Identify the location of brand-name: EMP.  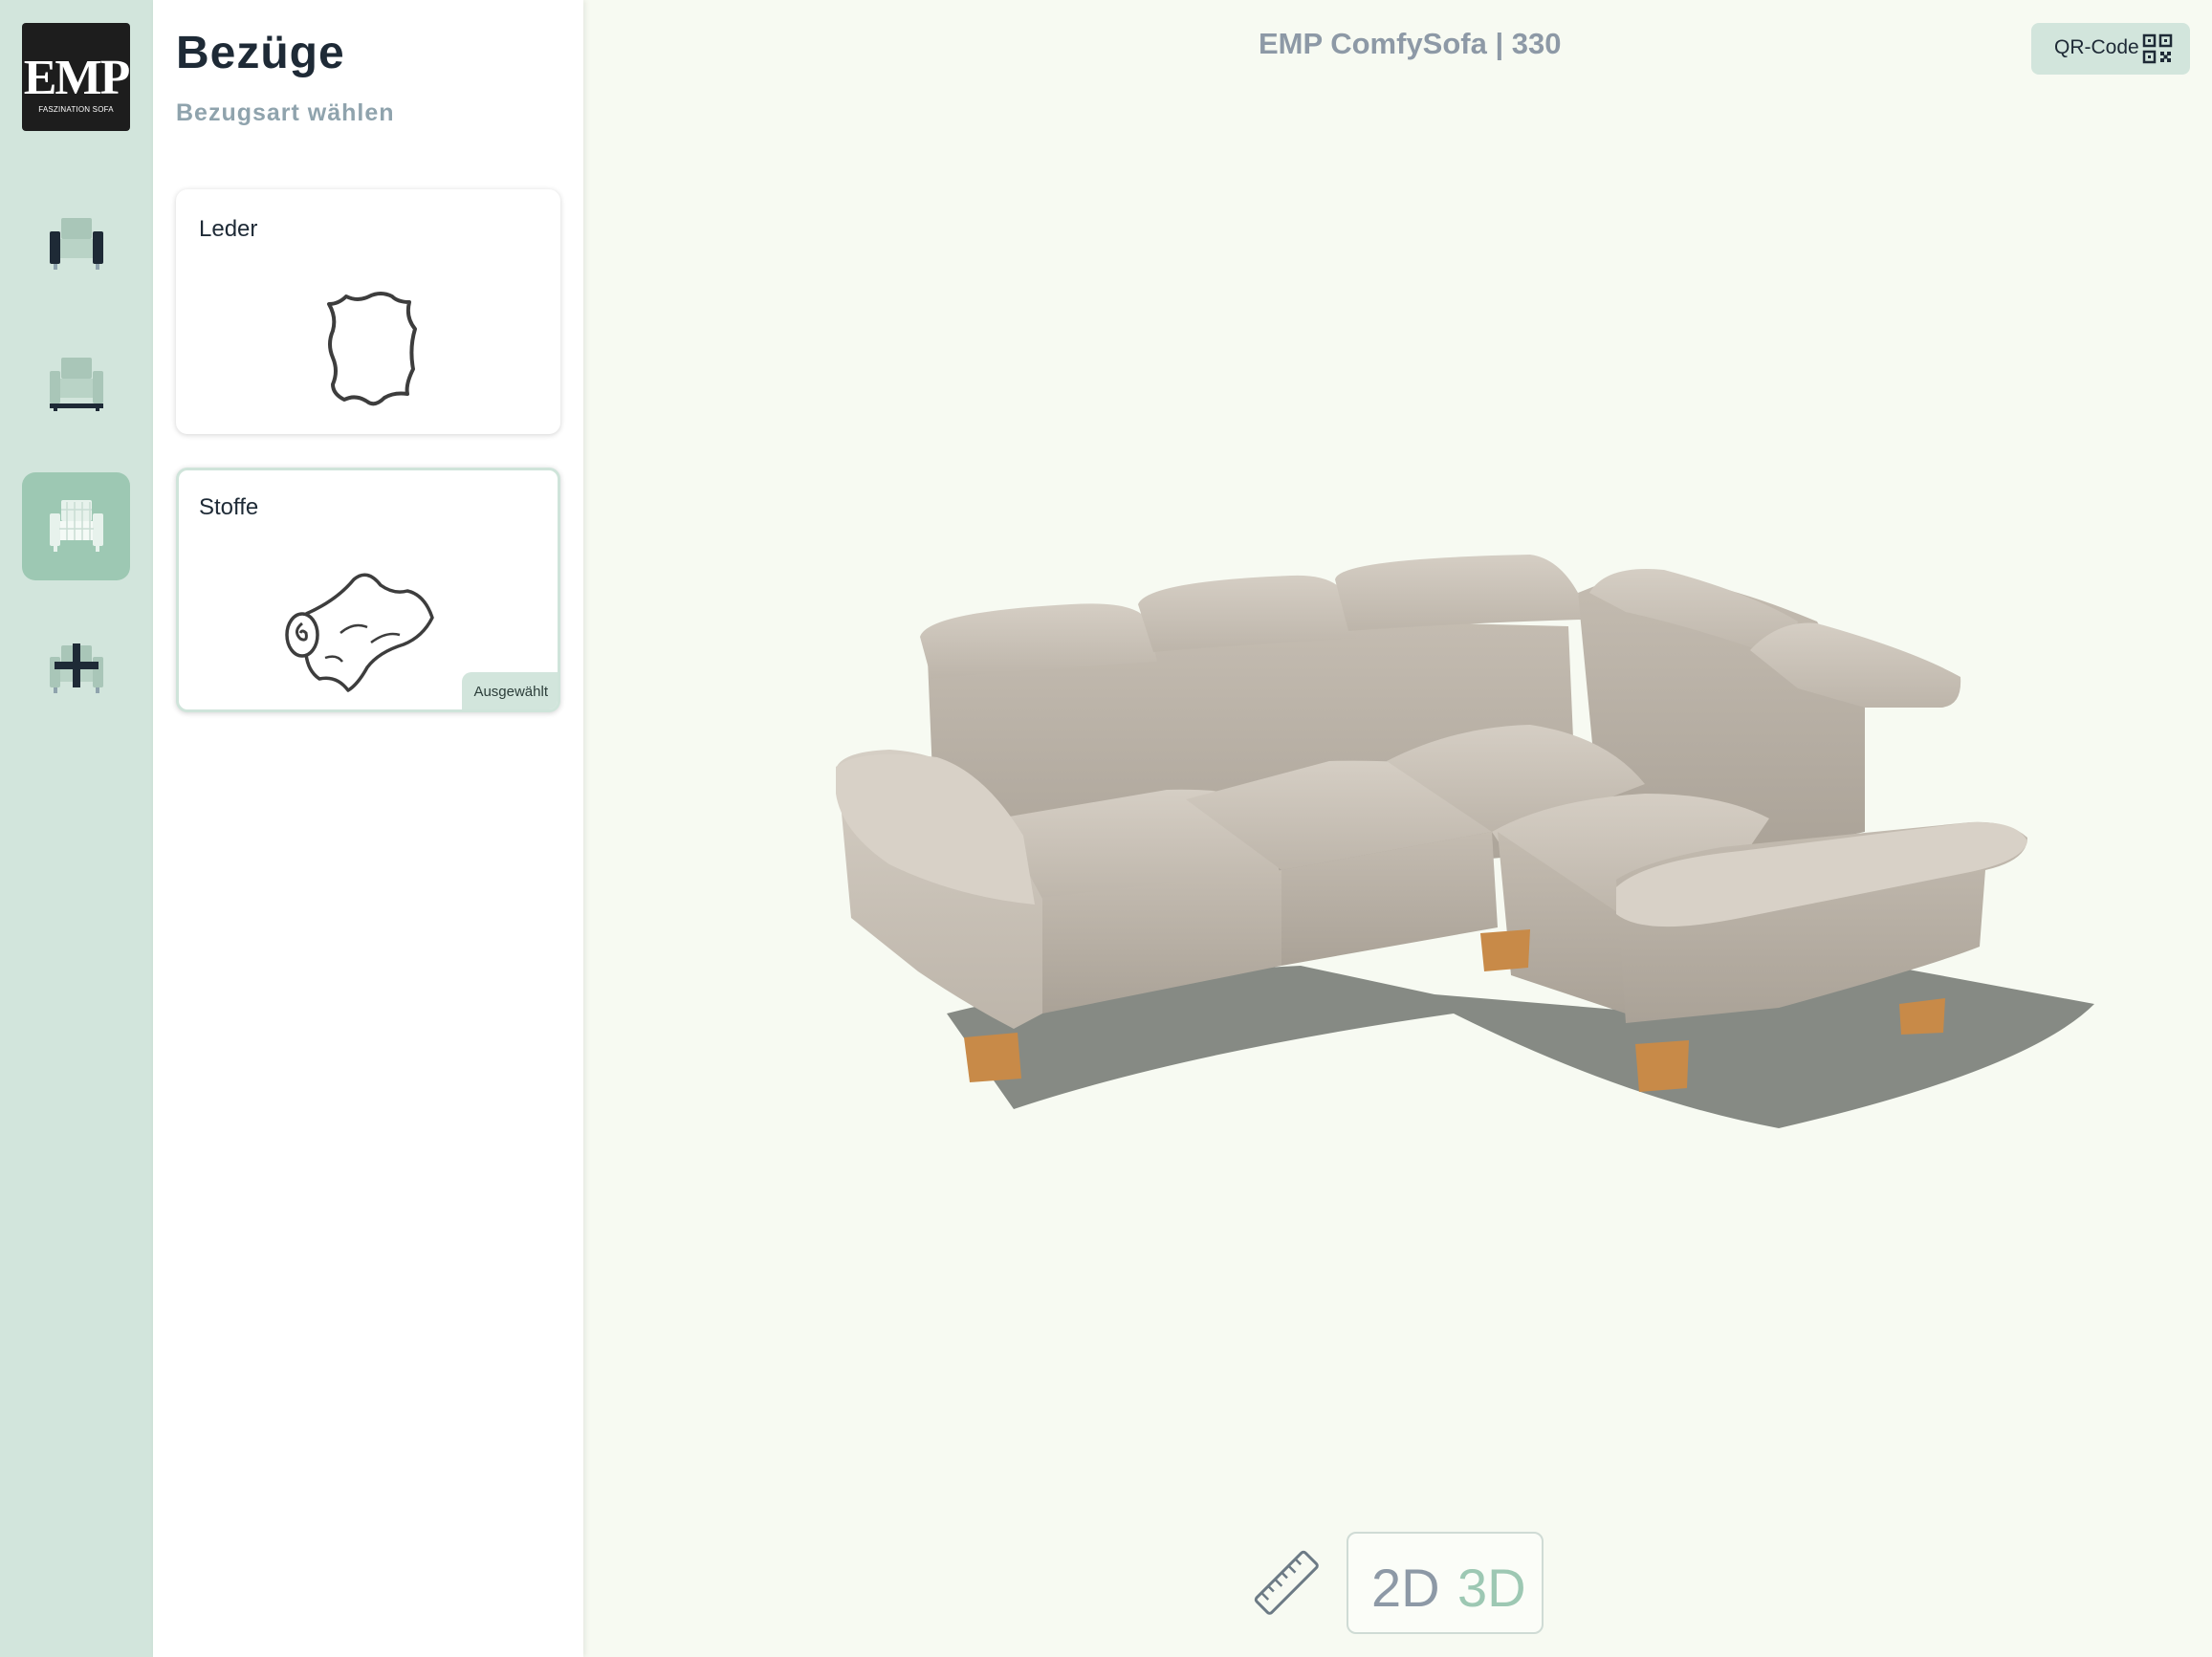
(77, 78).